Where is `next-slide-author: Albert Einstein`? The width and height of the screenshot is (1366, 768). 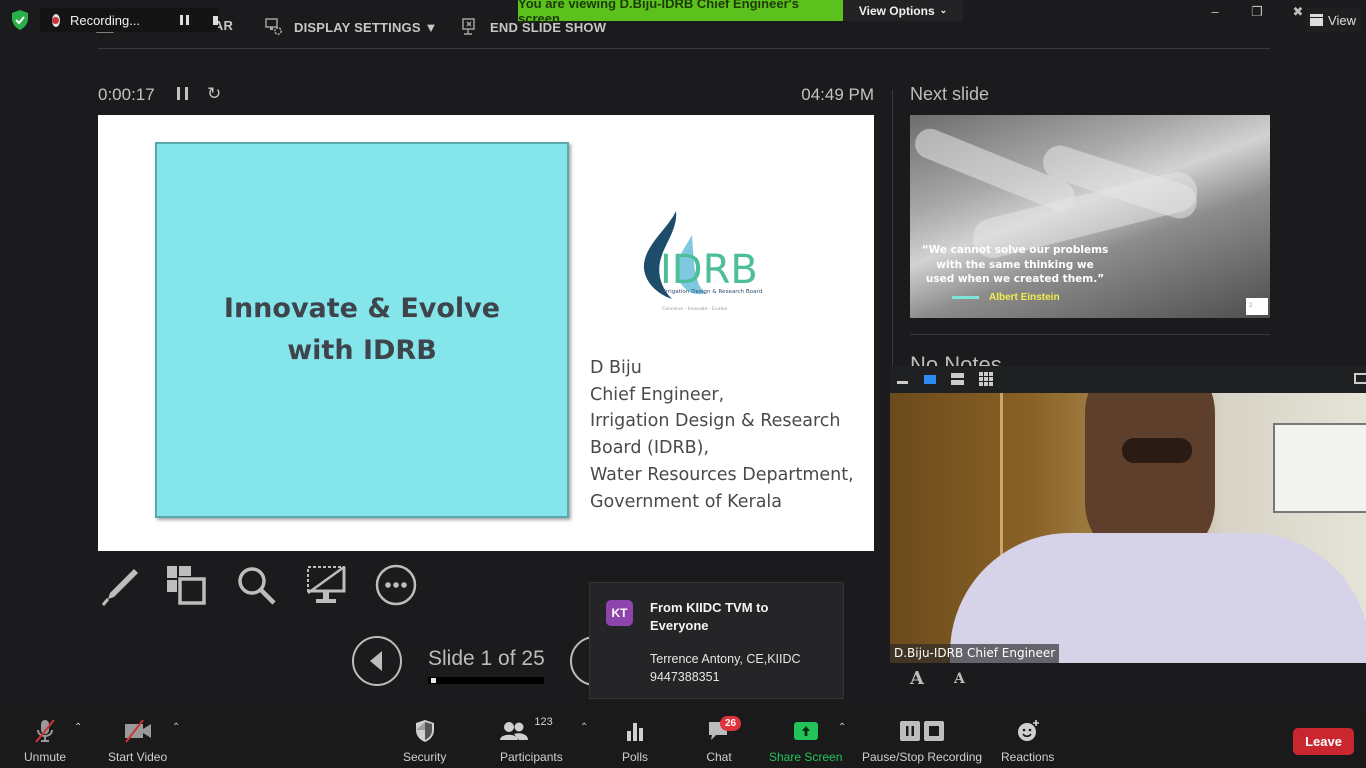
next-slide-author: Albert Einstein is located at coordinates (1024, 297).